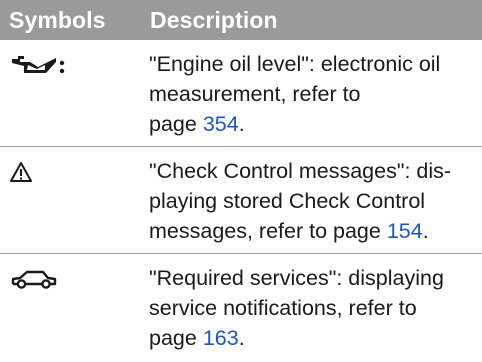 Image resolution: width=482 pixels, height=362 pixels. Describe the element at coordinates (221, 338) in the screenshot. I see `page-link: 163` at that location.